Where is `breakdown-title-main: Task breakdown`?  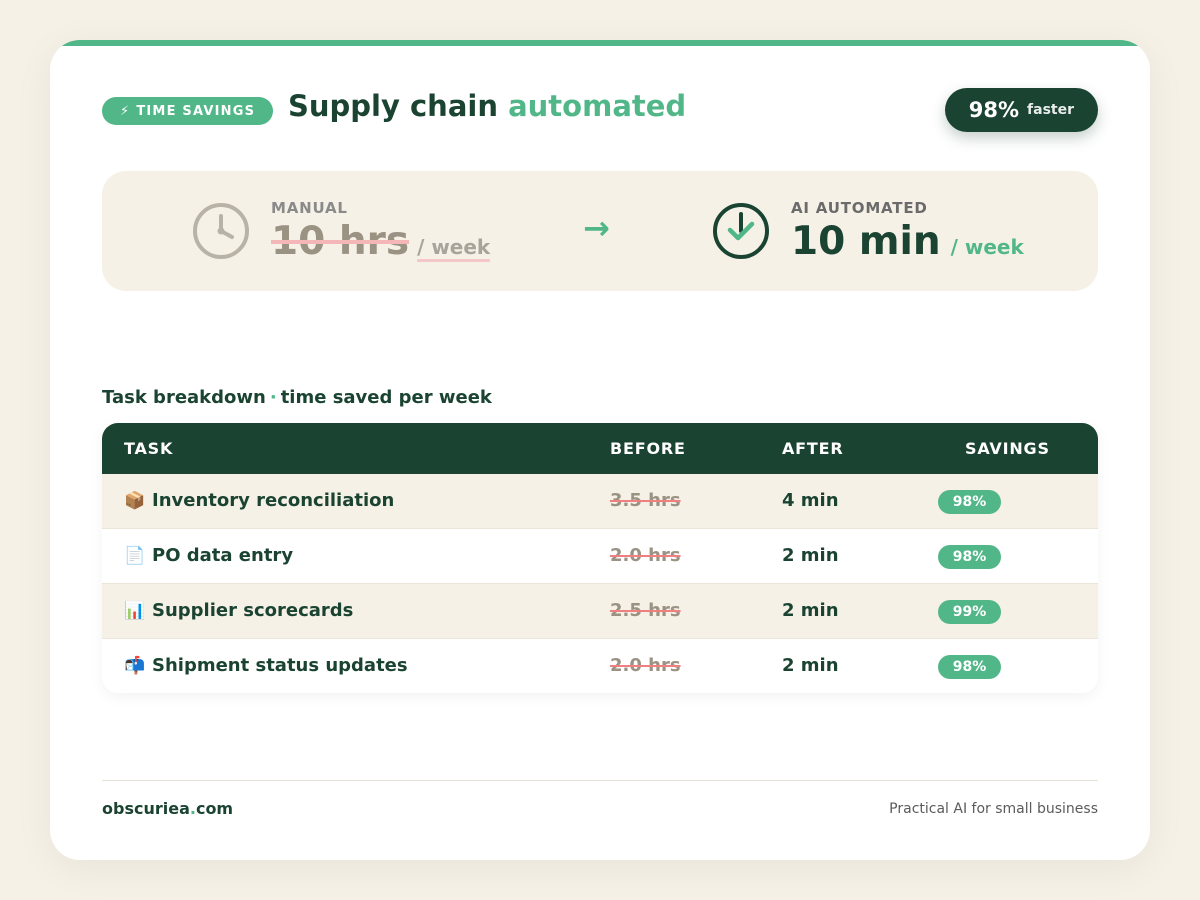
breakdown-title-main: Task breakdown is located at coordinates (184, 397).